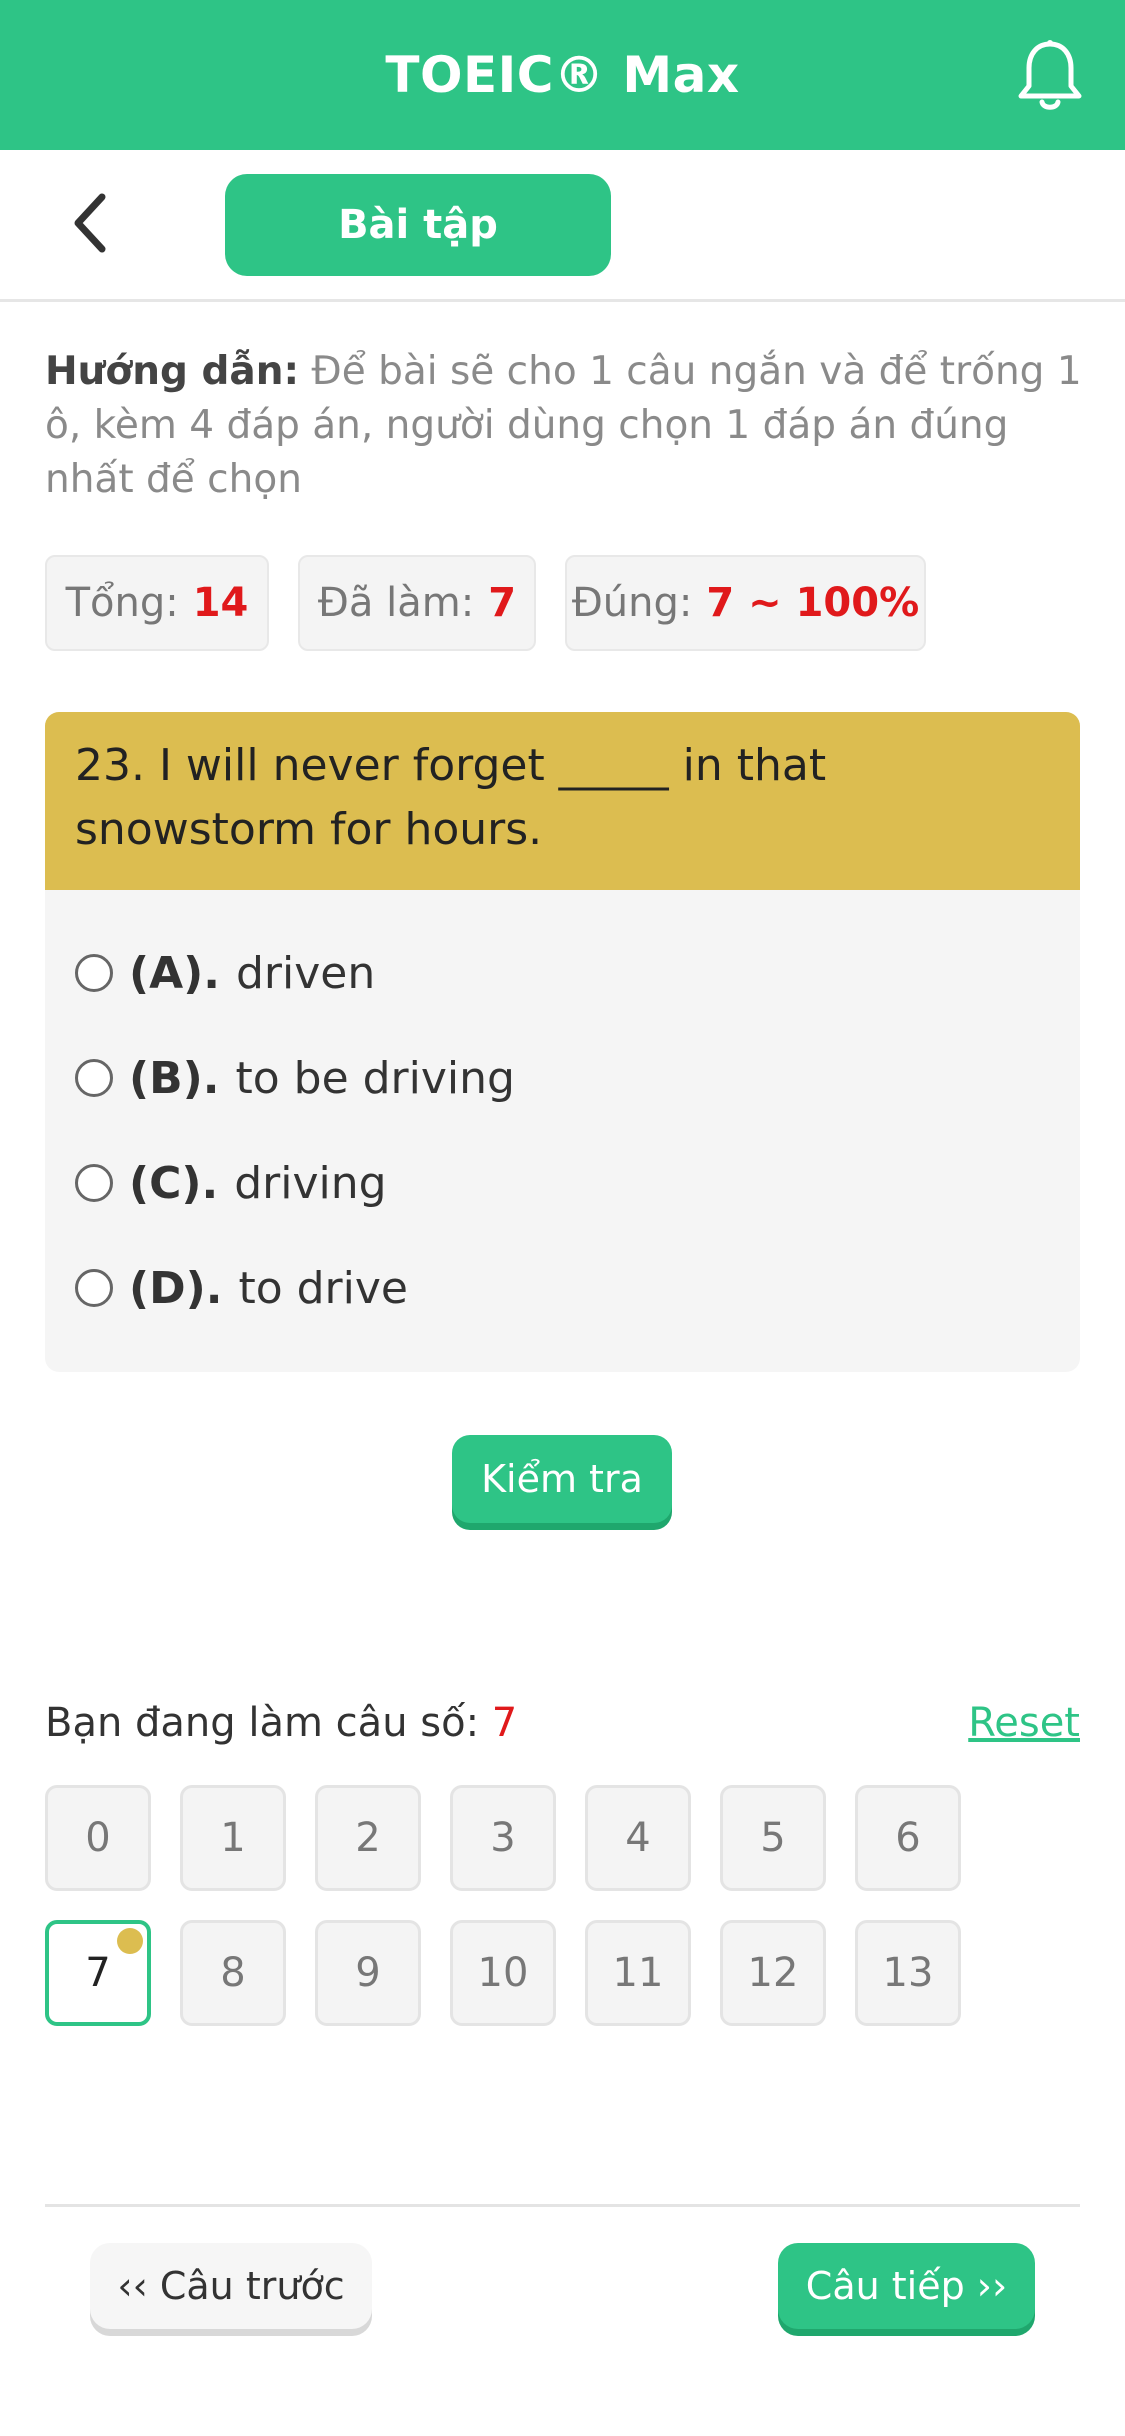 The height and width of the screenshot is (2436, 1125). I want to click on question-number-10: 10, so click(503, 1973).